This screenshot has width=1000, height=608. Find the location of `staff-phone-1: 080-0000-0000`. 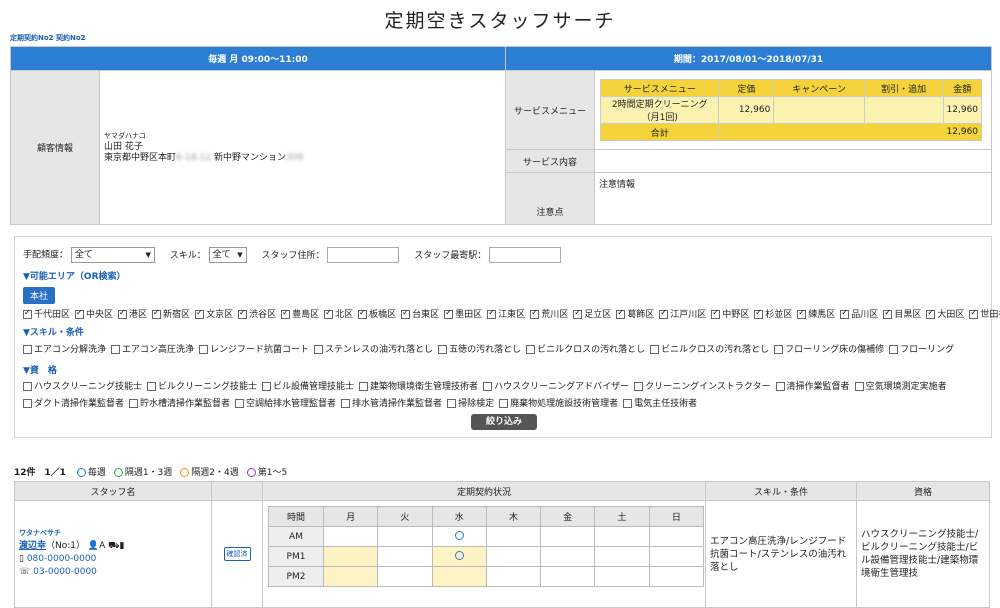

staff-phone-1: 080-0000-0000 is located at coordinates (61, 559).